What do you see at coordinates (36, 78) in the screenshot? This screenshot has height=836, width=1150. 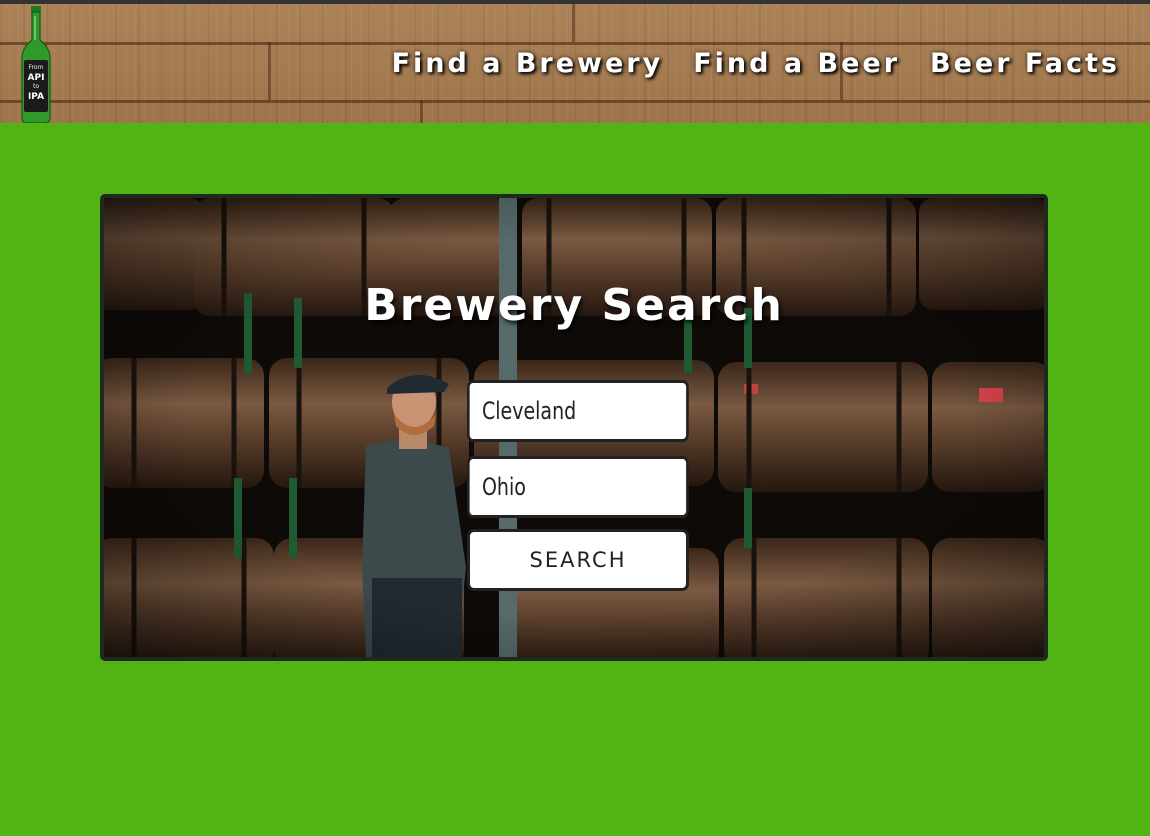 I see `logo-text-line: API` at bounding box center [36, 78].